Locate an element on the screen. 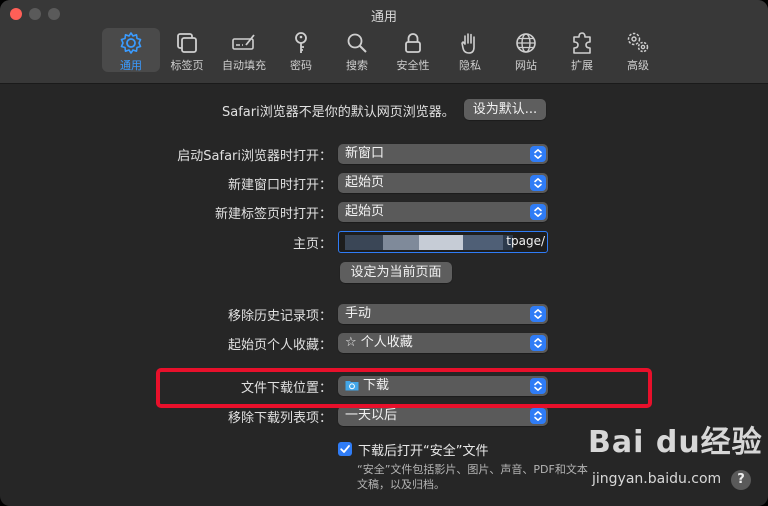 This screenshot has width=768, height=506. safe-files-note: “安全”文件包括影片、图片、声音、PDF和文本文稿，以及归档。 is located at coordinates (472, 477).